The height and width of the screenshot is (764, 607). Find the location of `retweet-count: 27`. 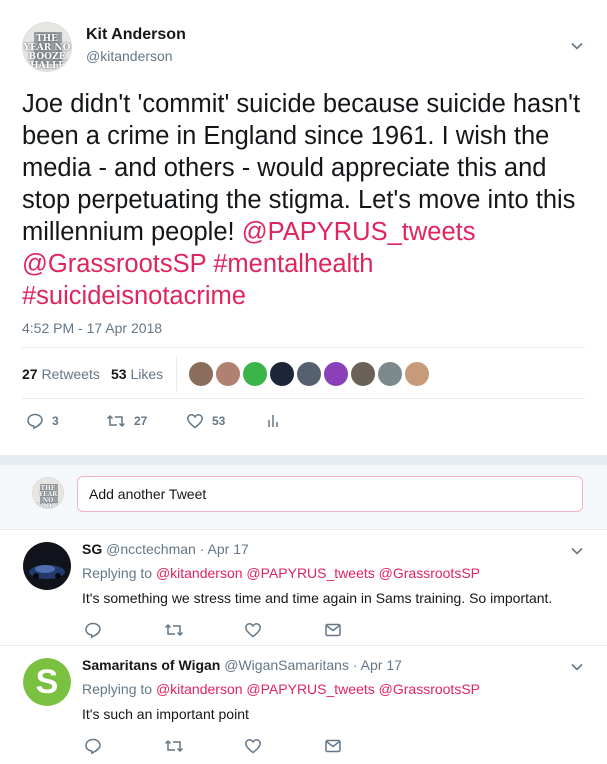

retweet-count: 27 is located at coordinates (141, 421).